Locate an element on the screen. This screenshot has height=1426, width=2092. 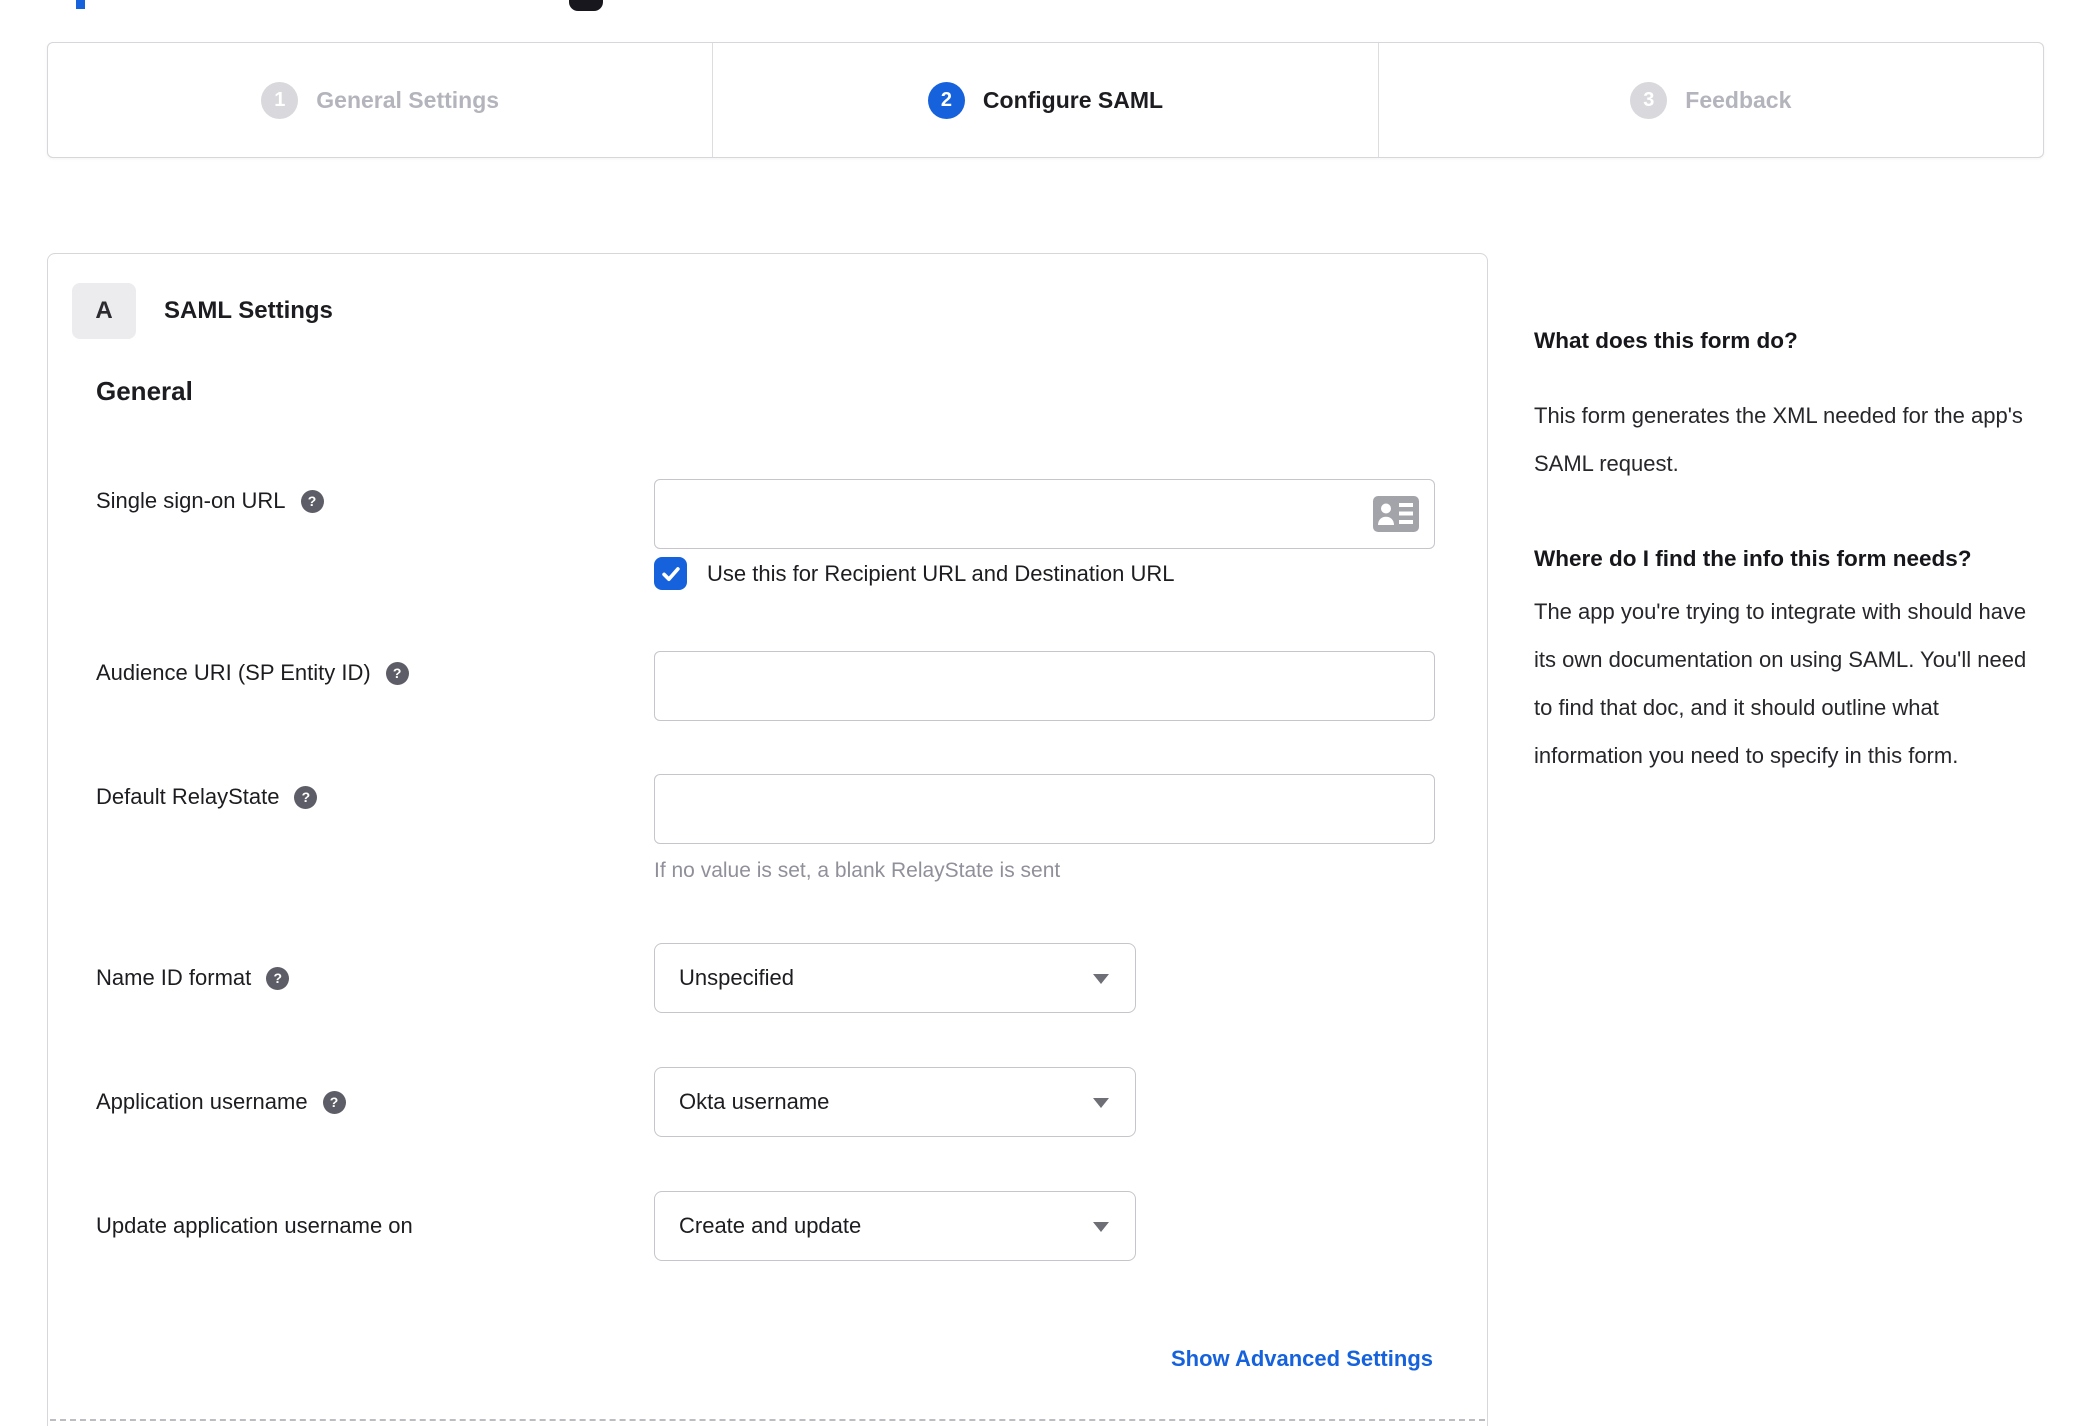
field-label-text: Name ID format is located at coordinates (174, 977).